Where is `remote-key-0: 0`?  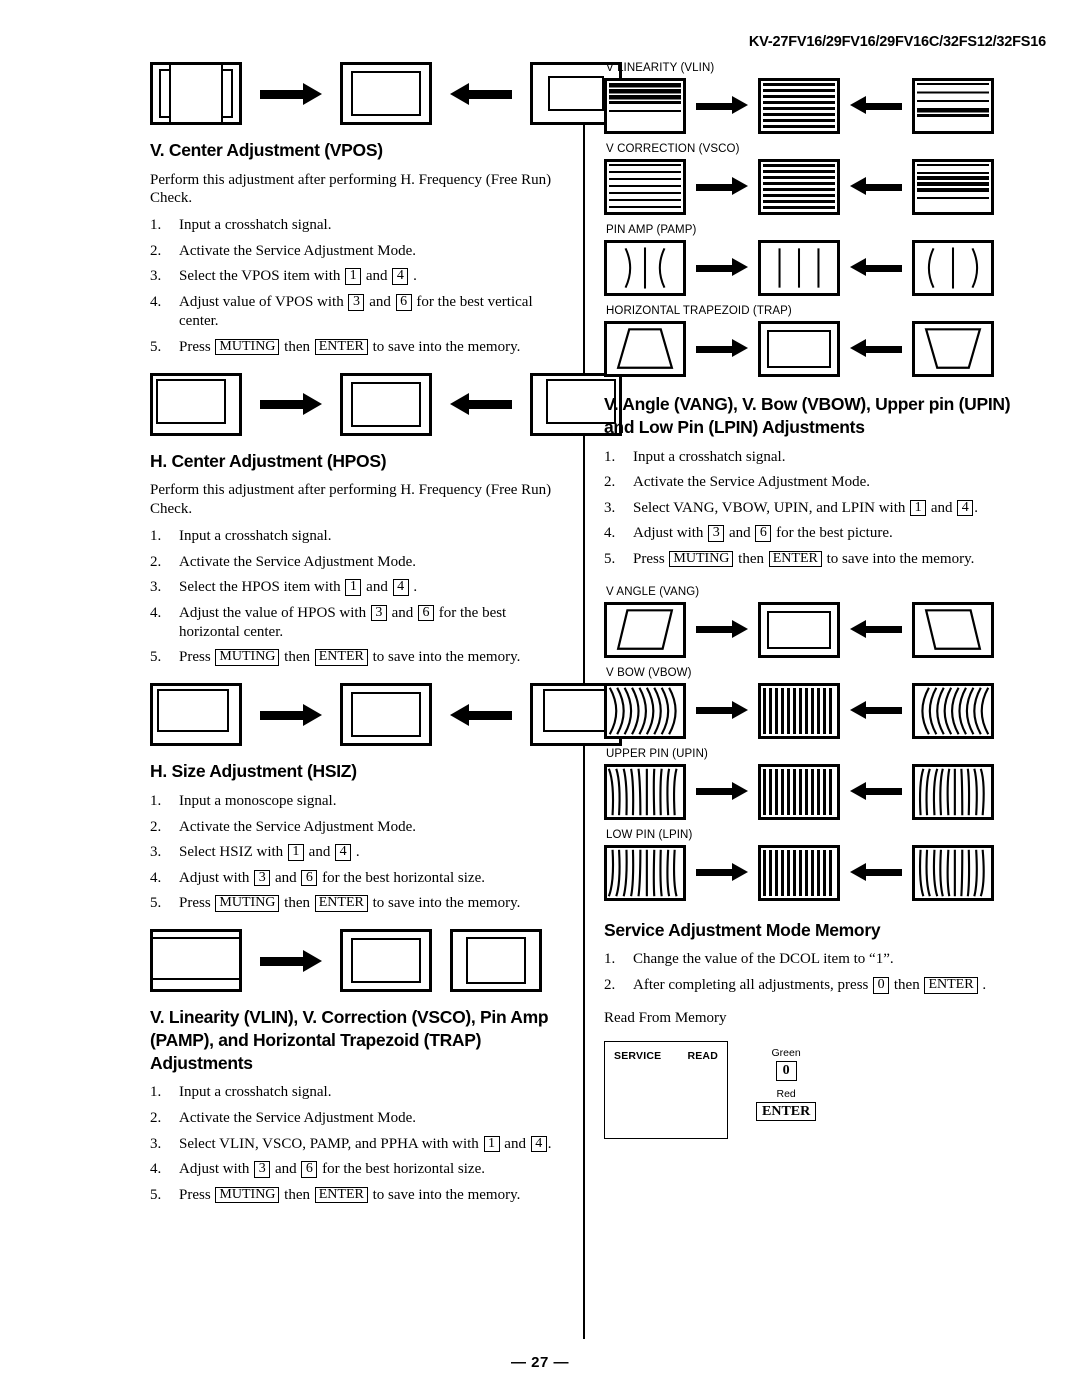
remote-key-0: 0 is located at coordinates (881, 985).